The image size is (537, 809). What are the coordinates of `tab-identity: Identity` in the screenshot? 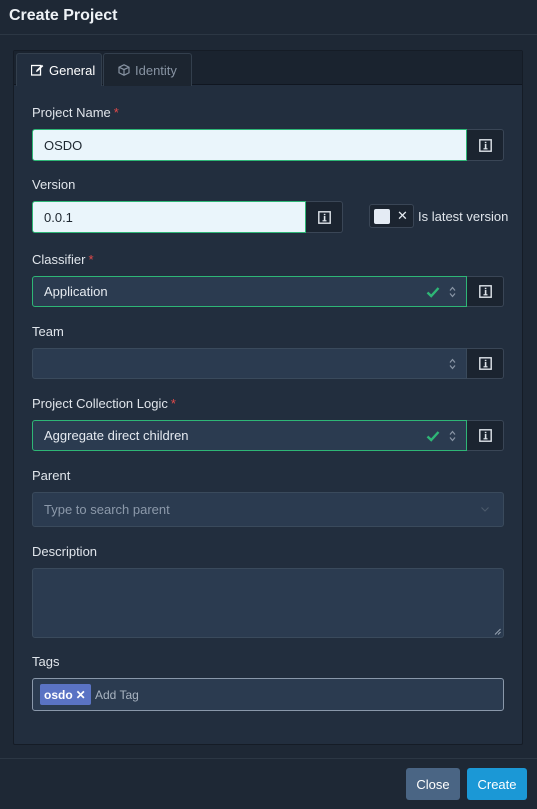 It's located at (147, 69).